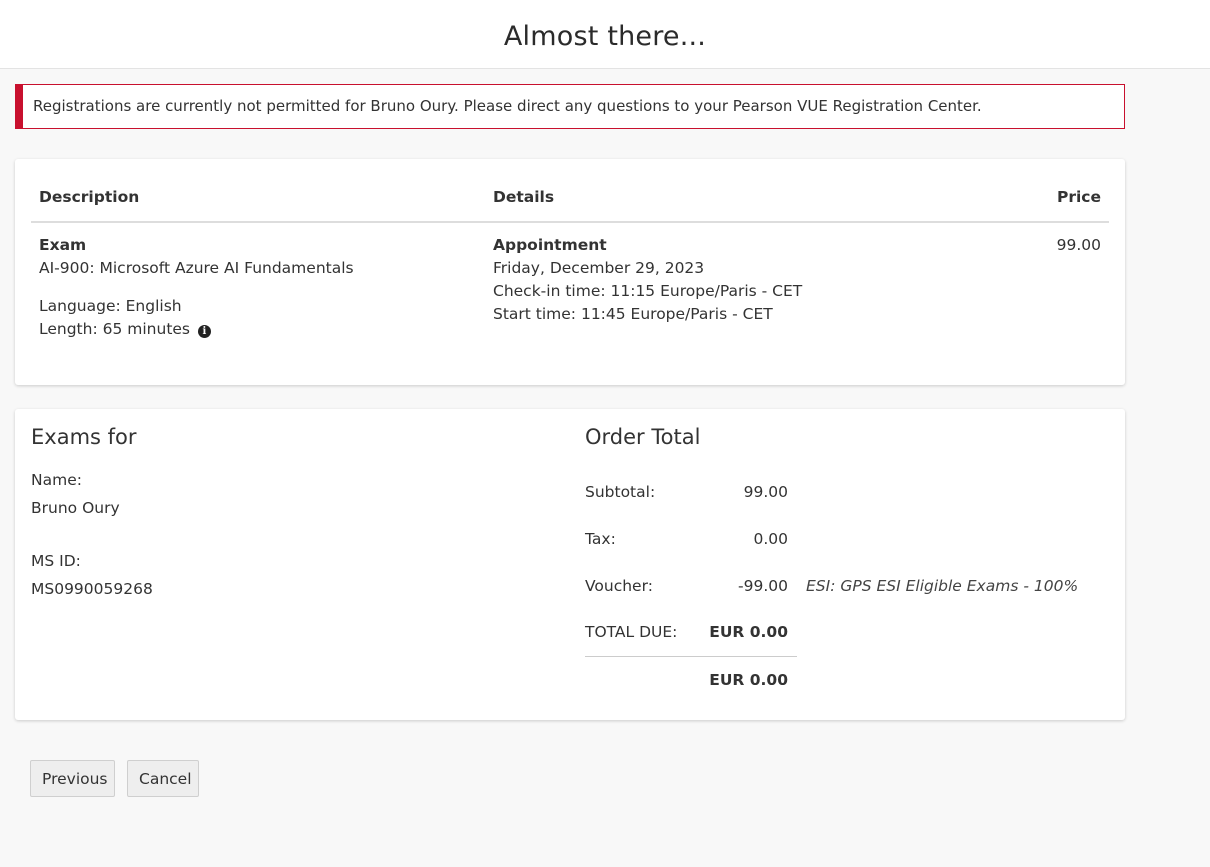 This screenshot has width=1210, height=867. Describe the element at coordinates (550, 245) in the screenshot. I see `appointment-label: Appointment` at that location.